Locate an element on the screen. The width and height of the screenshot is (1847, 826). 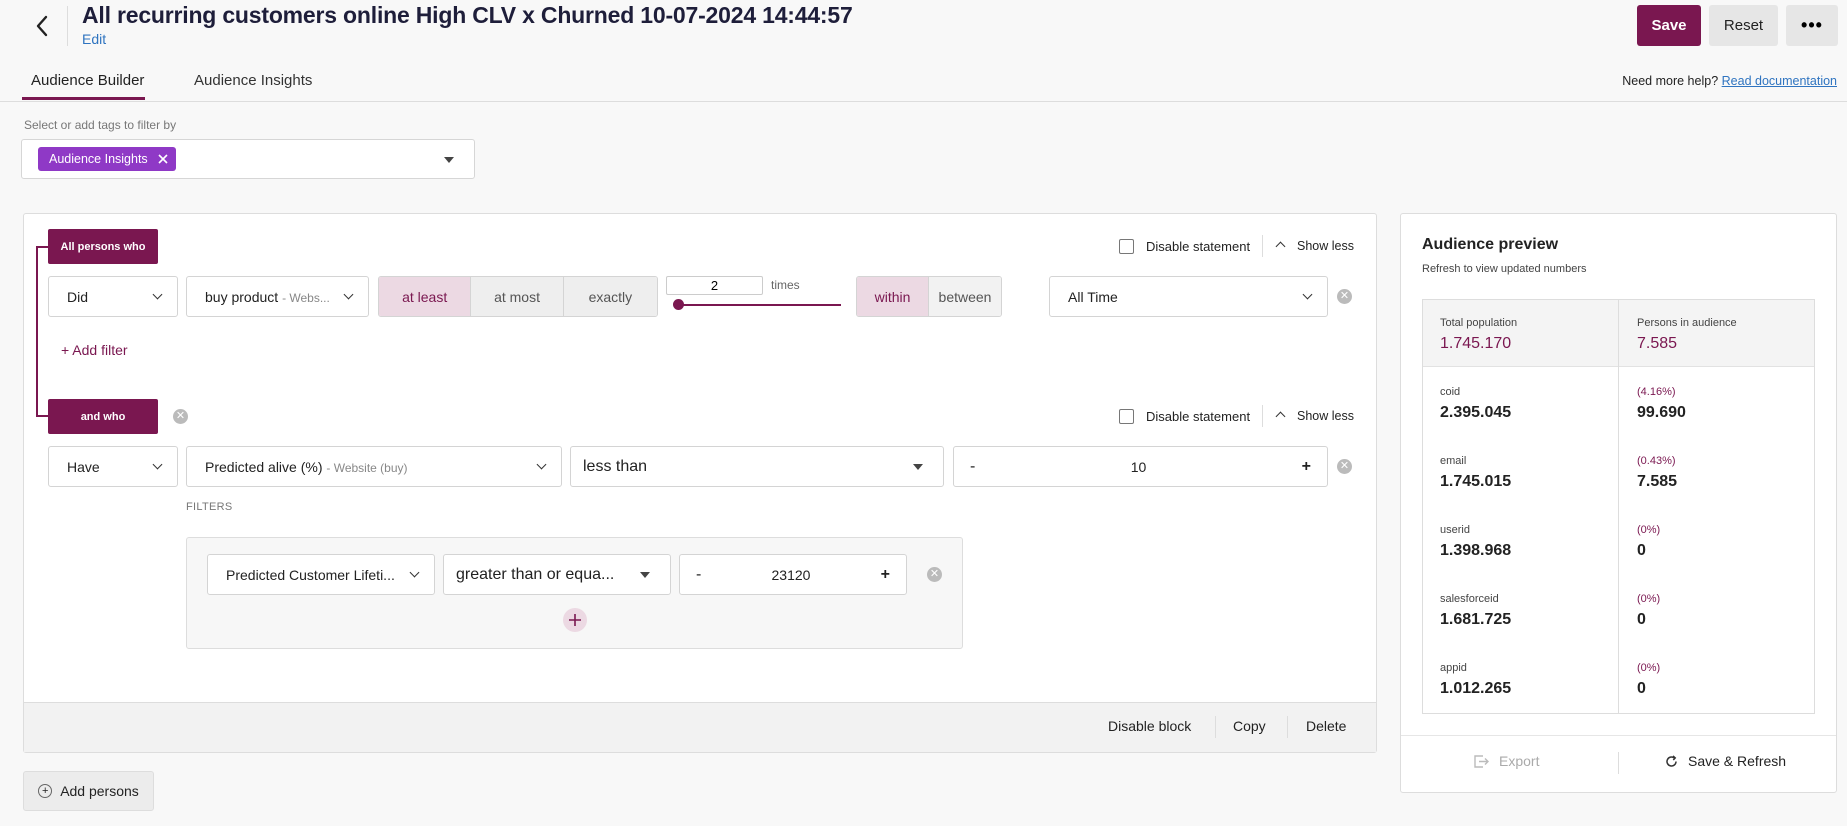
copy-block-button: Copy is located at coordinates (1249, 726).